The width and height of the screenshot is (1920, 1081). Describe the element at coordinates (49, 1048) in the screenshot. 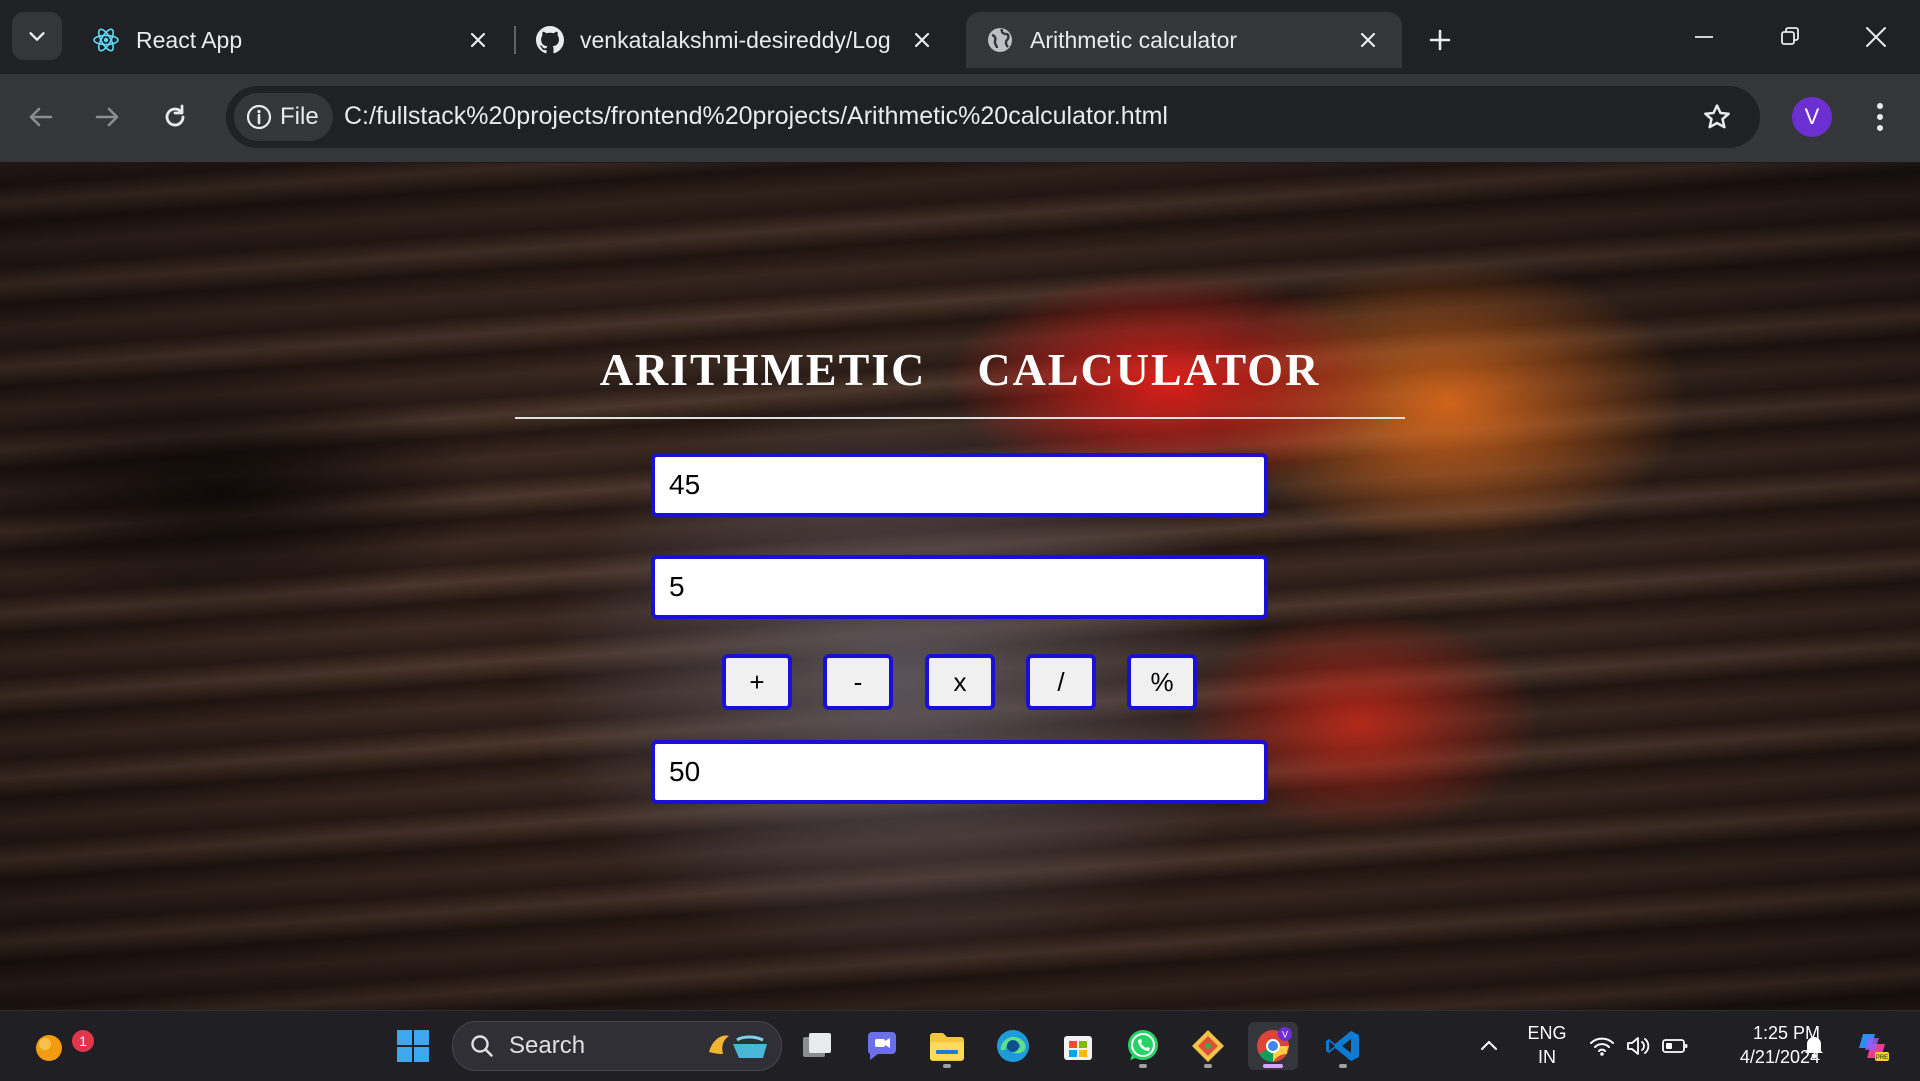

I see `weather-icon` at that location.